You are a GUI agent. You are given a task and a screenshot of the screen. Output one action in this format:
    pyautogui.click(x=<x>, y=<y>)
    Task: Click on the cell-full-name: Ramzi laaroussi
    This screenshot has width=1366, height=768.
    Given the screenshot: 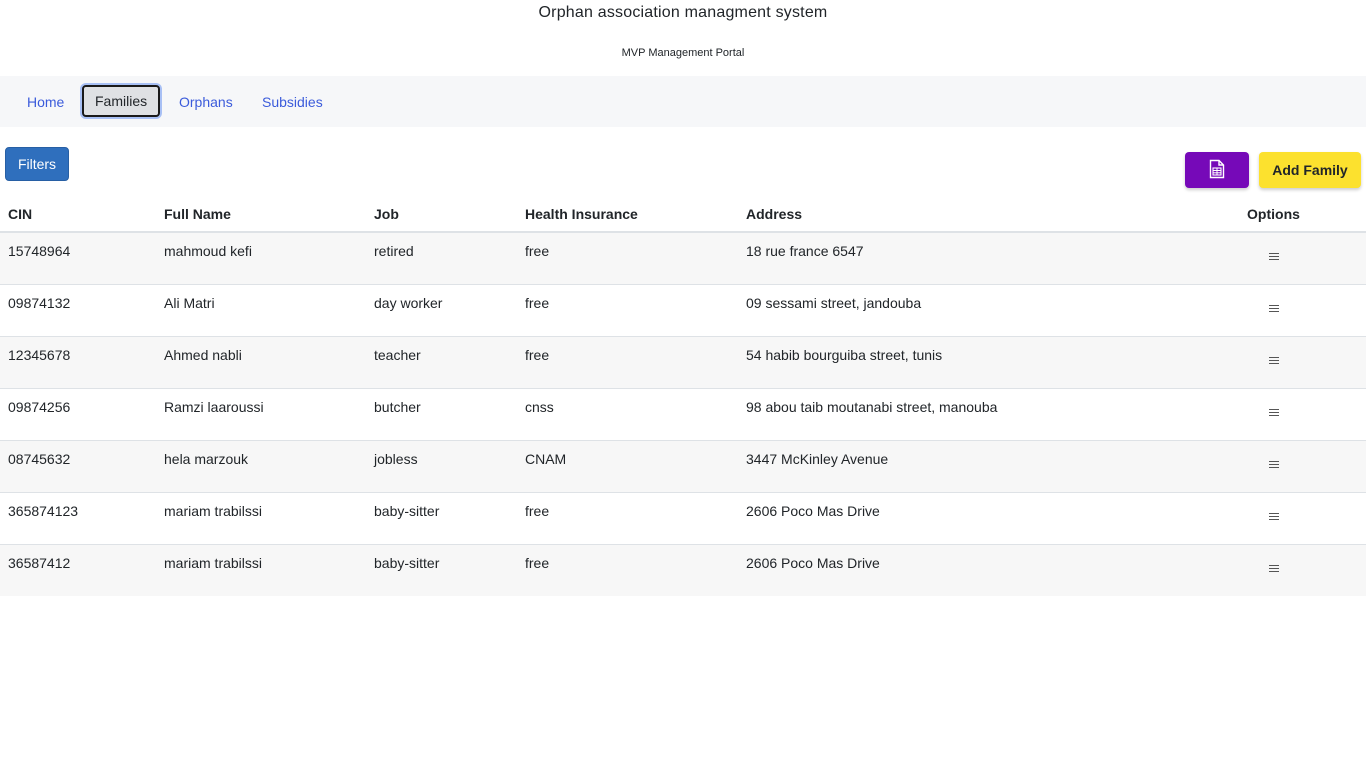 What is the action you would take?
    pyautogui.click(x=261, y=414)
    